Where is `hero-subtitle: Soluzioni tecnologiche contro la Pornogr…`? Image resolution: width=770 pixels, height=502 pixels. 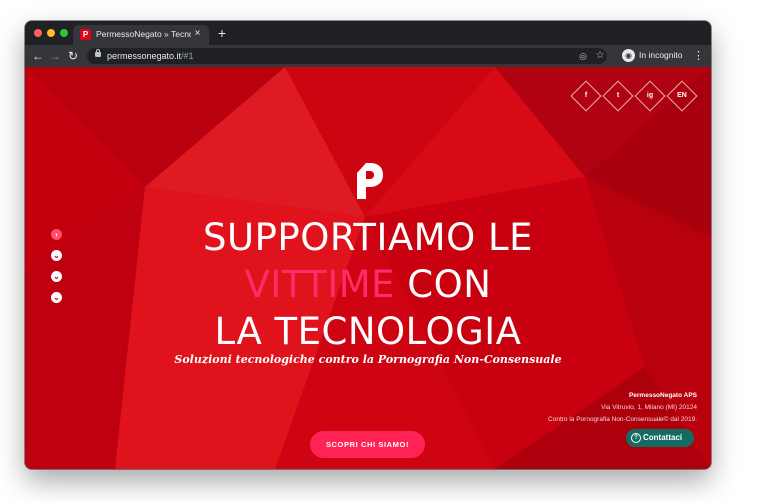 hero-subtitle: Soluzioni tecnologiche contro la Pornogr… is located at coordinates (368, 359).